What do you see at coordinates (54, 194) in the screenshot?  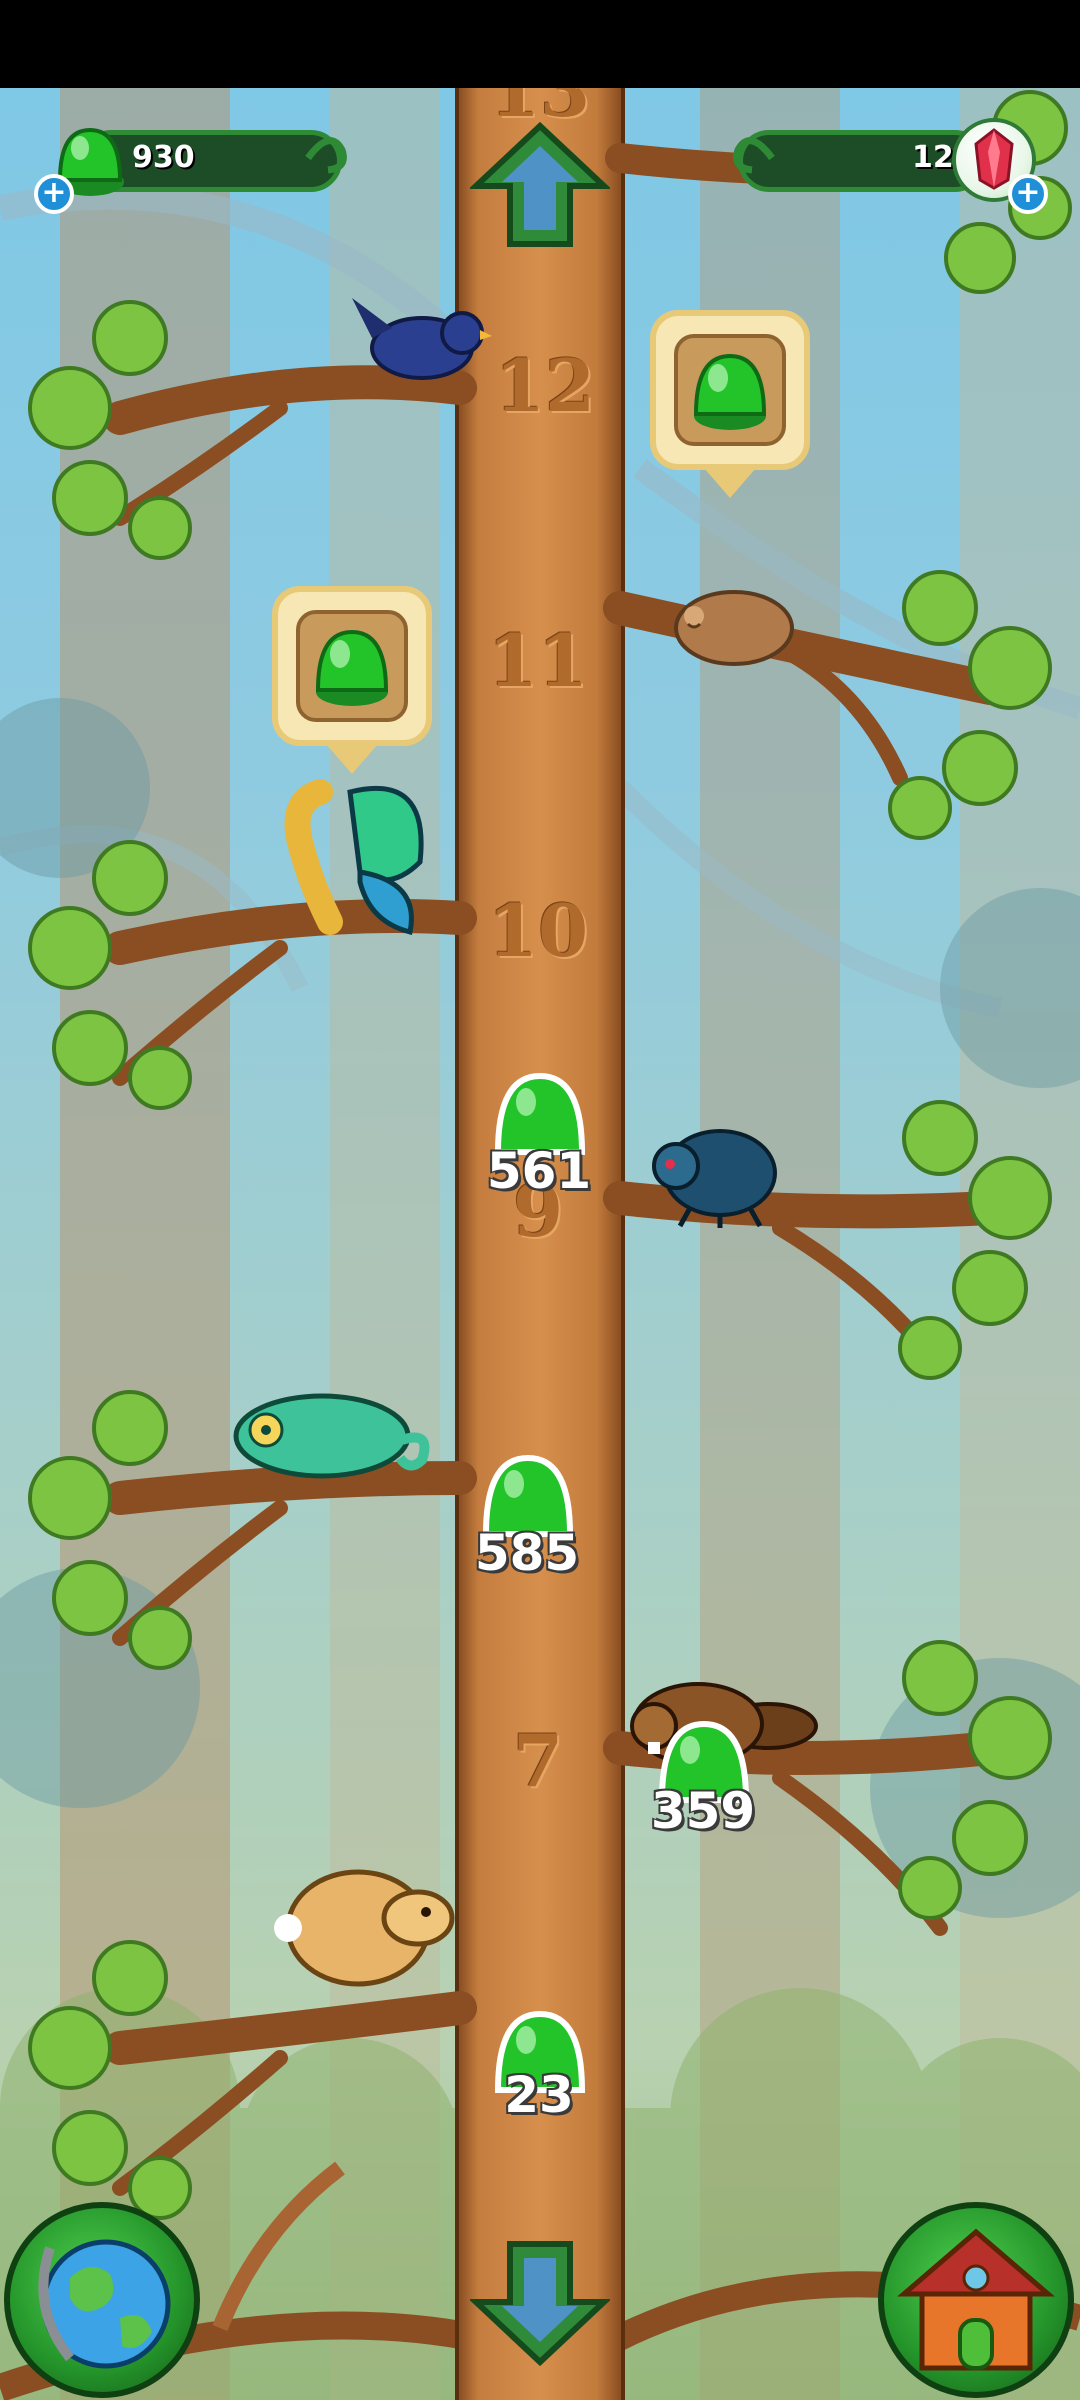 I see `add-gems-button: +` at bounding box center [54, 194].